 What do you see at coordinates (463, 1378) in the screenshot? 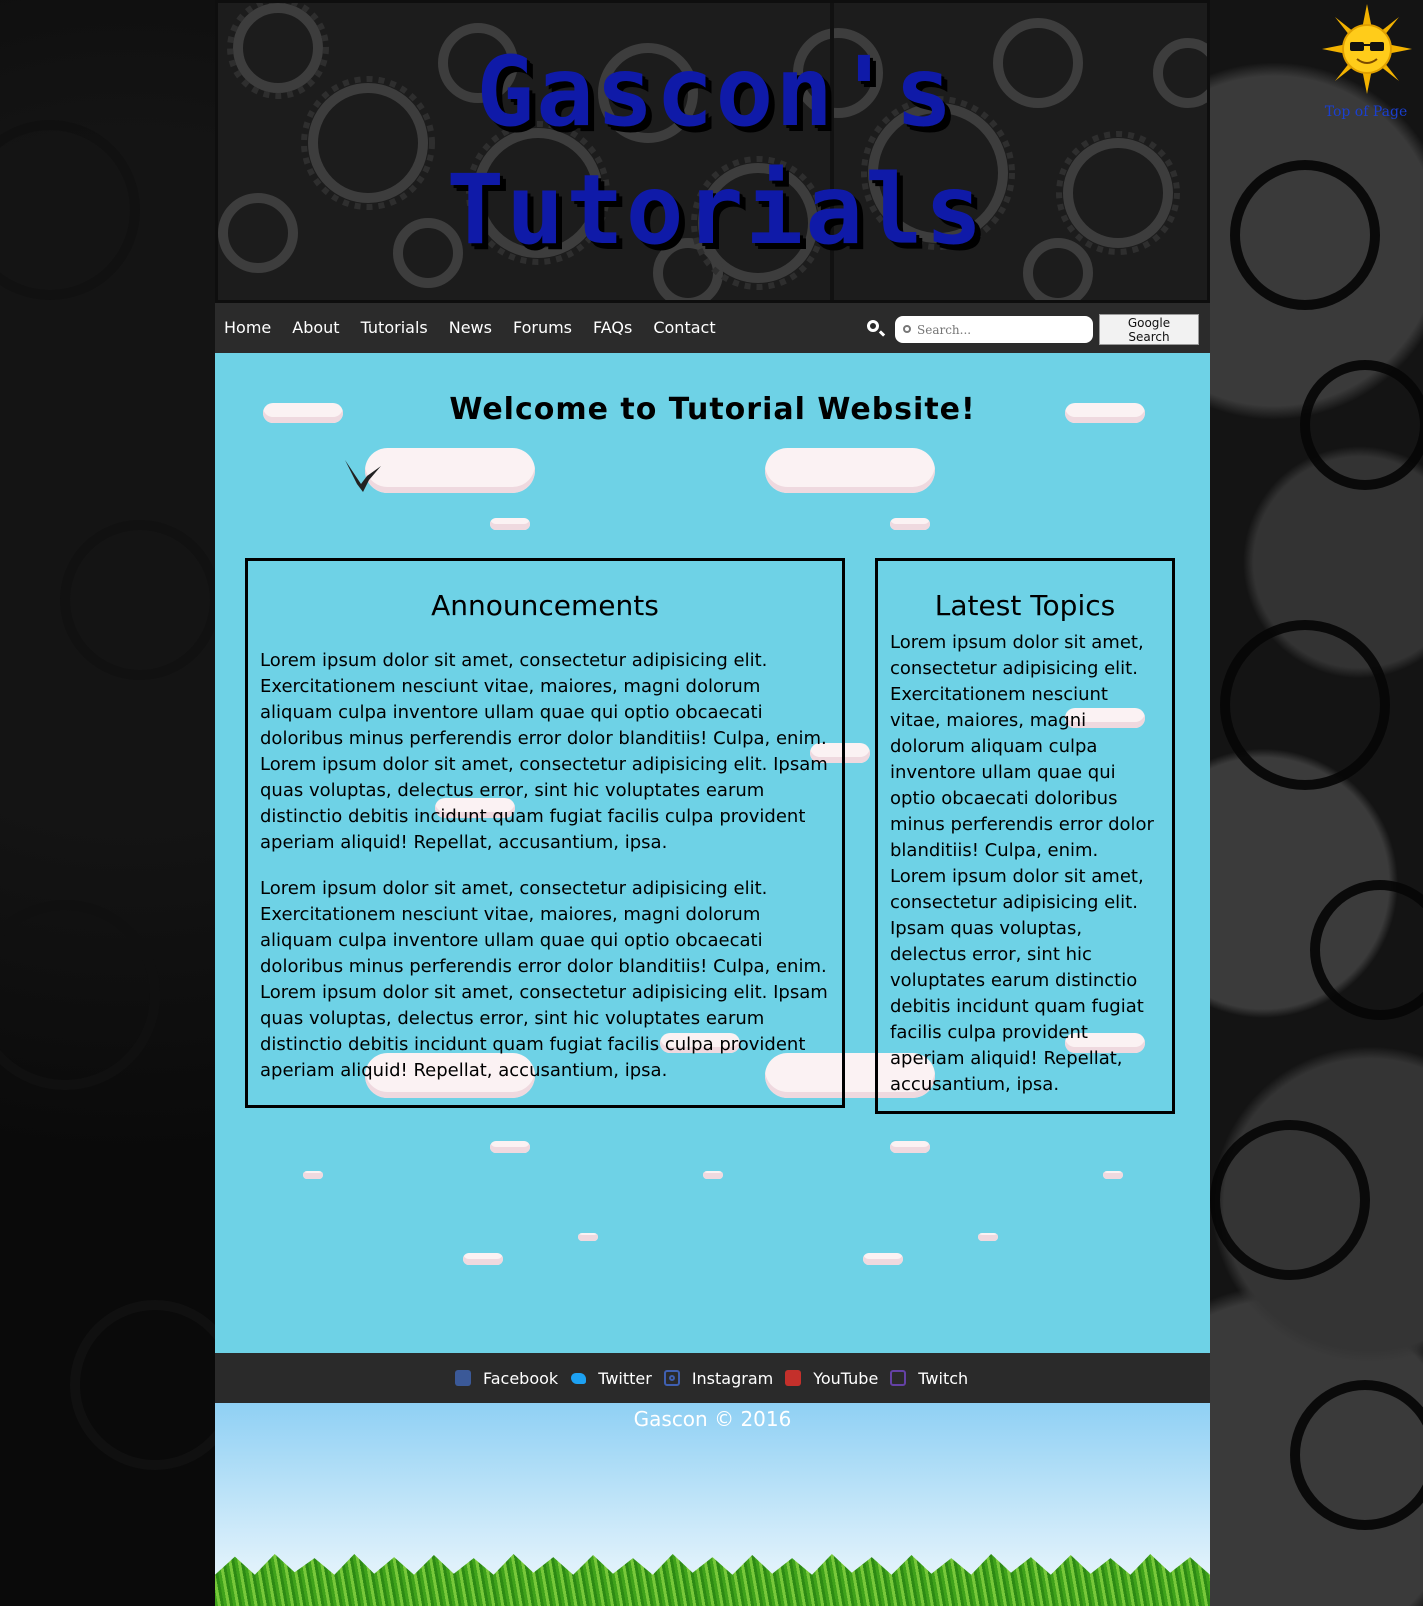
I see `facebook-icon` at bounding box center [463, 1378].